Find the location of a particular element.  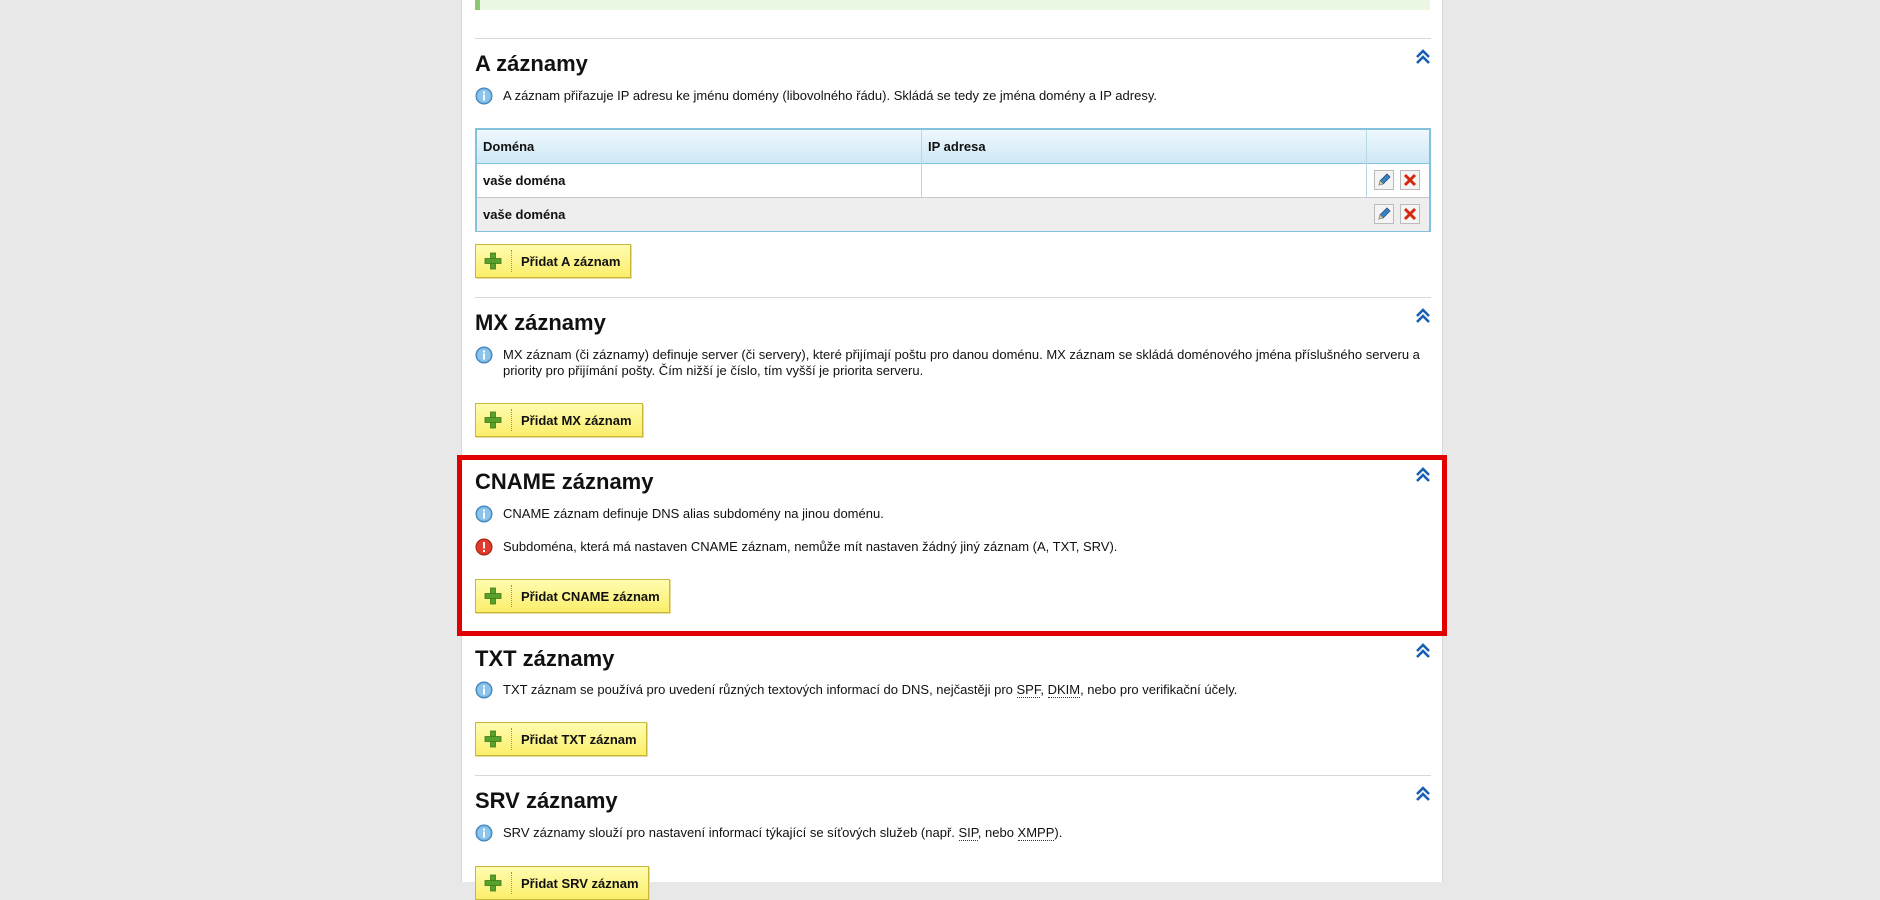

info-text-part: ). is located at coordinates (1058, 832).